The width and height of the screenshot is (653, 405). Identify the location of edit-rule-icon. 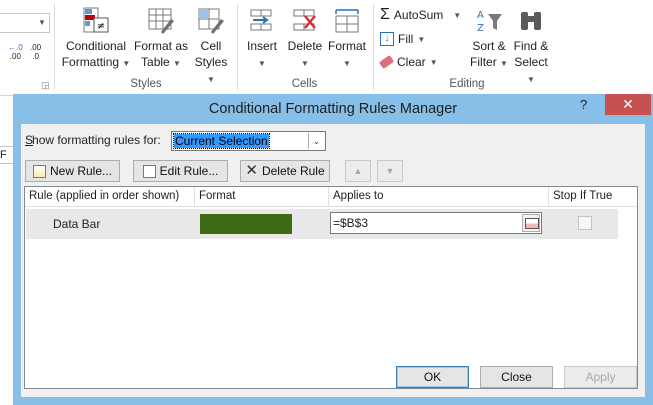
(149, 171).